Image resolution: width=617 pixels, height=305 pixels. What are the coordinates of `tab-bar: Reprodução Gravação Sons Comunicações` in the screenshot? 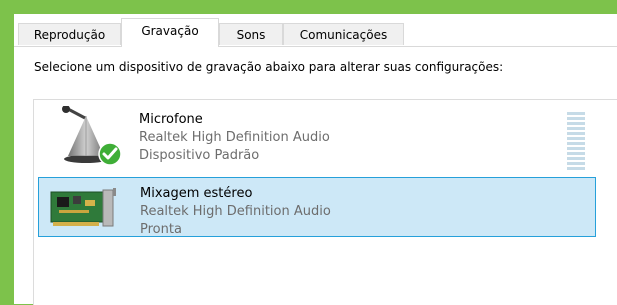 It's located at (315, 30).